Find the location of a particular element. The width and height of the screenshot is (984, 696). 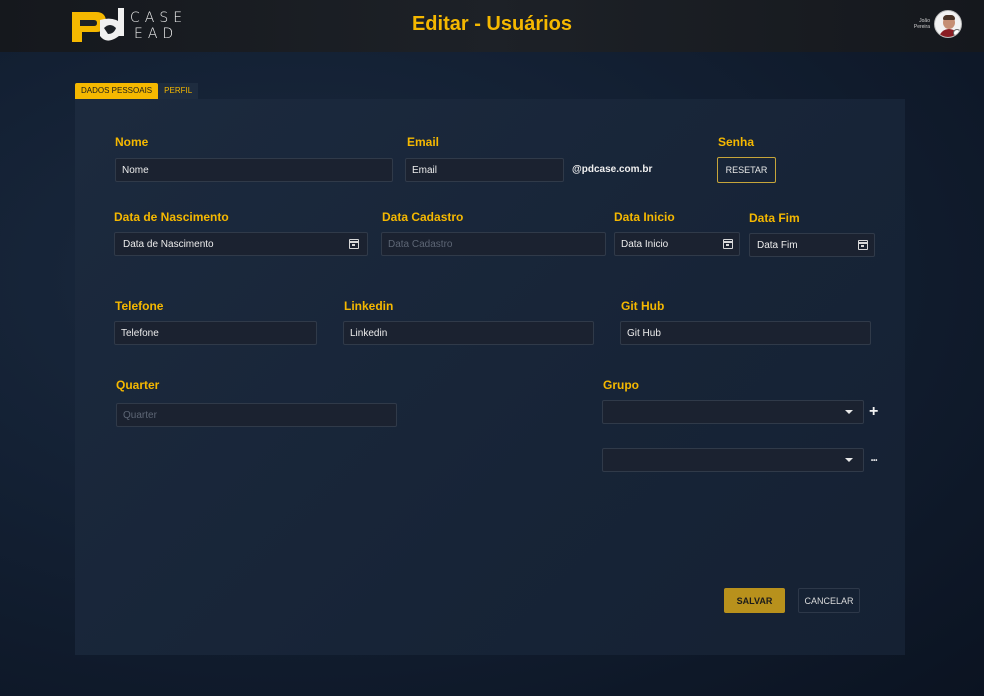

email-domain-suffix: @pdcase.com.br is located at coordinates (612, 169).